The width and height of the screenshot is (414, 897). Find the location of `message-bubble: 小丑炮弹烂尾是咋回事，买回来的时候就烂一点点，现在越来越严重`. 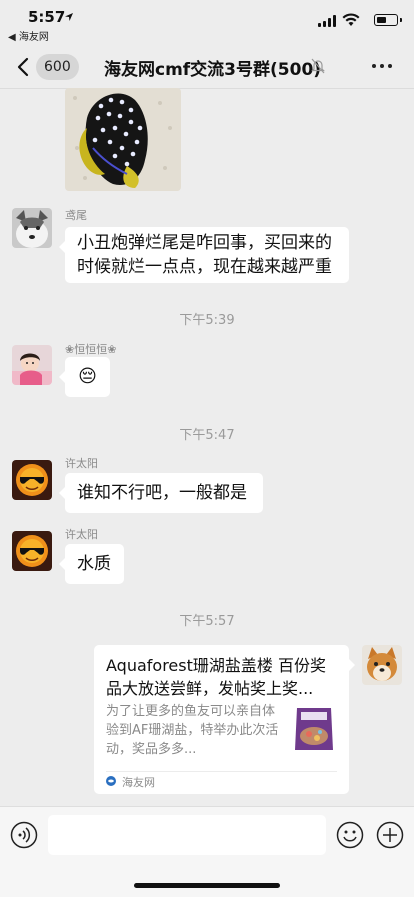

message-bubble: 小丑炮弹烂尾是咋回事，买回来的时候就烂一点点，现在越来越严重 is located at coordinates (204, 255).